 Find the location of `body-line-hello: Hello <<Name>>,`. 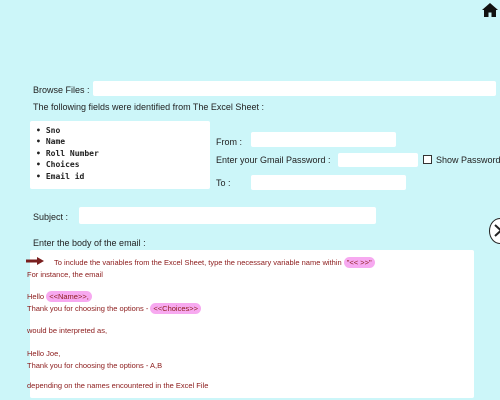

body-line-hello: Hello <<Name>>, is located at coordinates (59, 296).